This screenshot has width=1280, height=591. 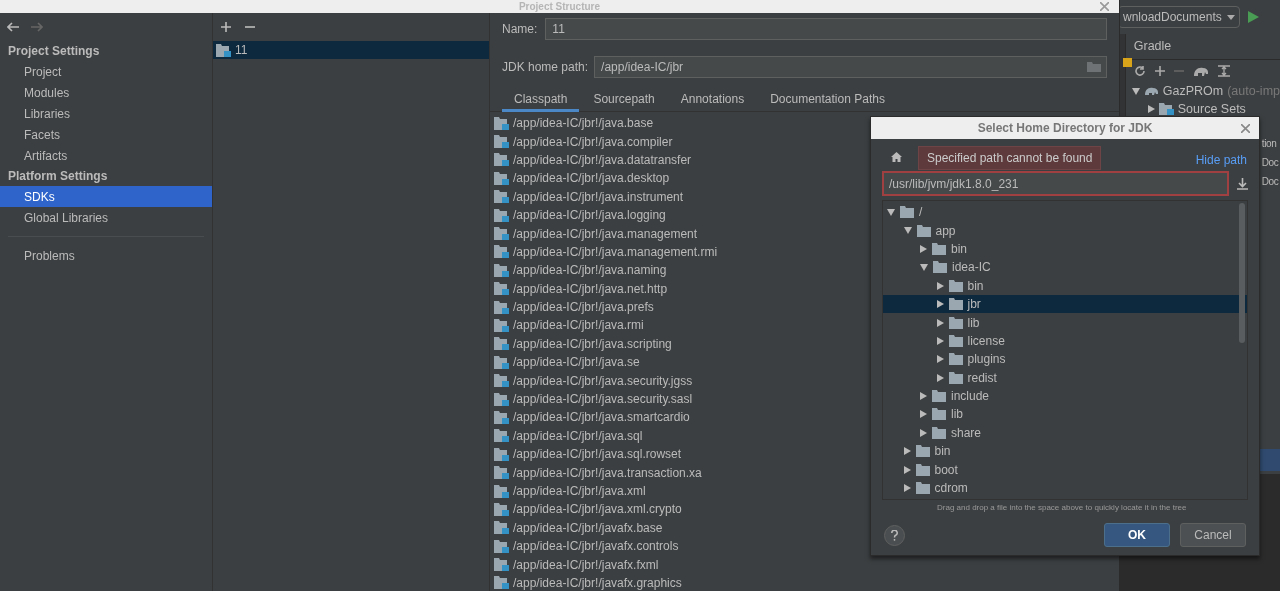 What do you see at coordinates (106, 113) in the screenshot?
I see `sidebar-item: Libraries` at bounding box center [106, 113].